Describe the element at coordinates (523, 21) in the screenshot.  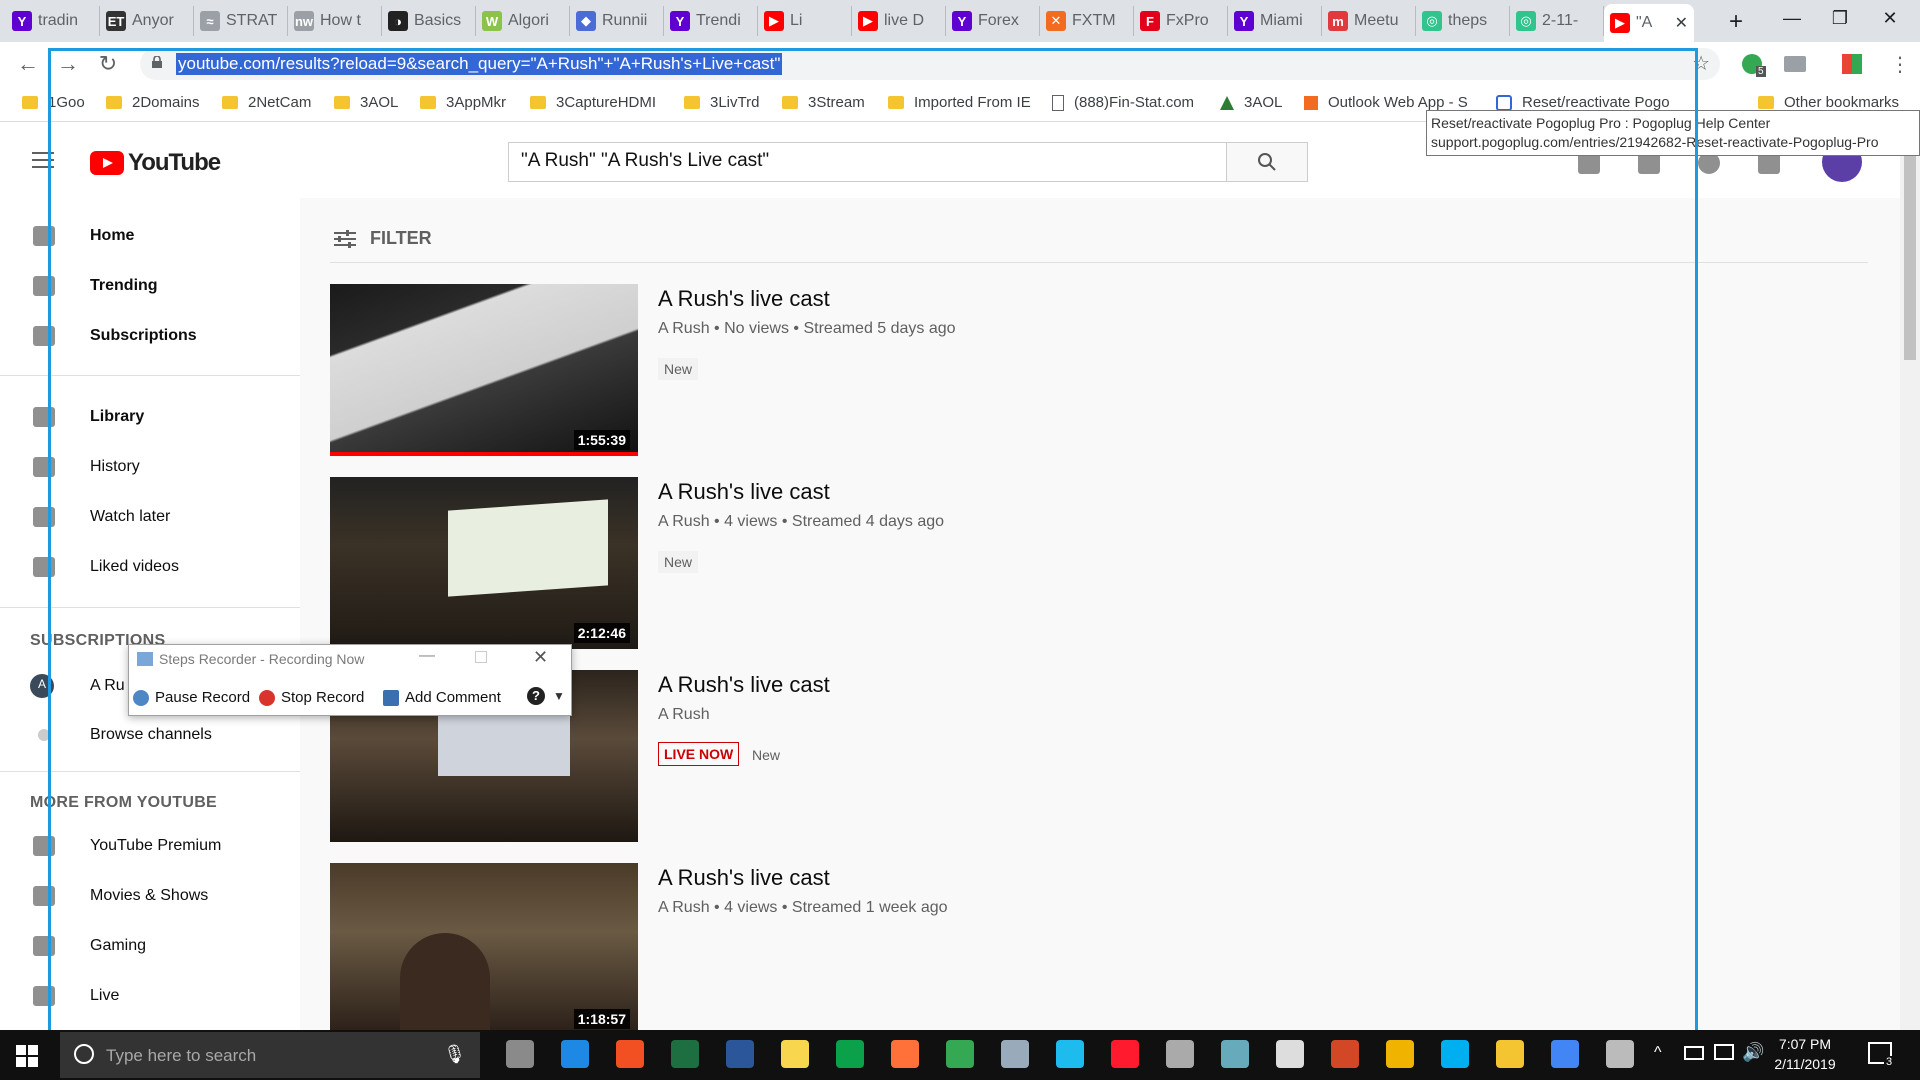
I see `browser-tab: W Algori` at that location.